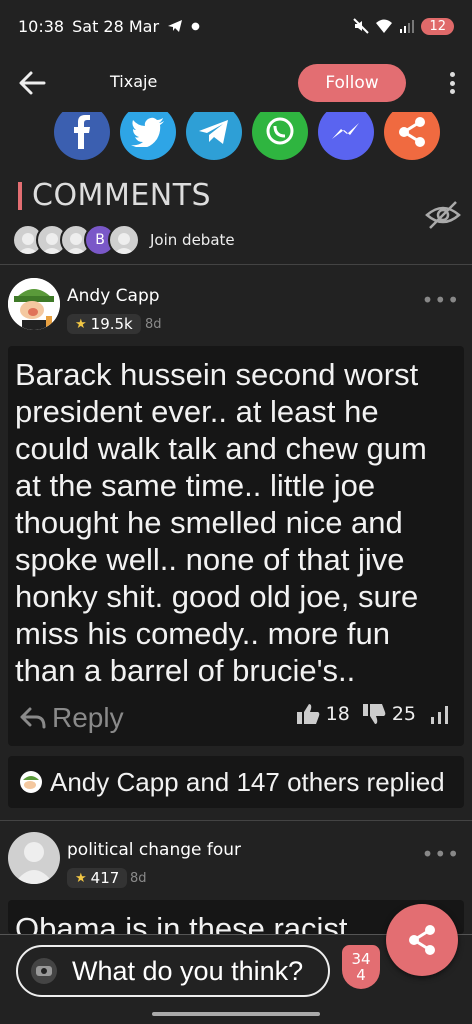 Image resolution: width=472 pixels, height=1024 pixels. What do you see at coordinates (197, 971) in the screenshot?
I see `comment-input` at bounding box center [197, 971].